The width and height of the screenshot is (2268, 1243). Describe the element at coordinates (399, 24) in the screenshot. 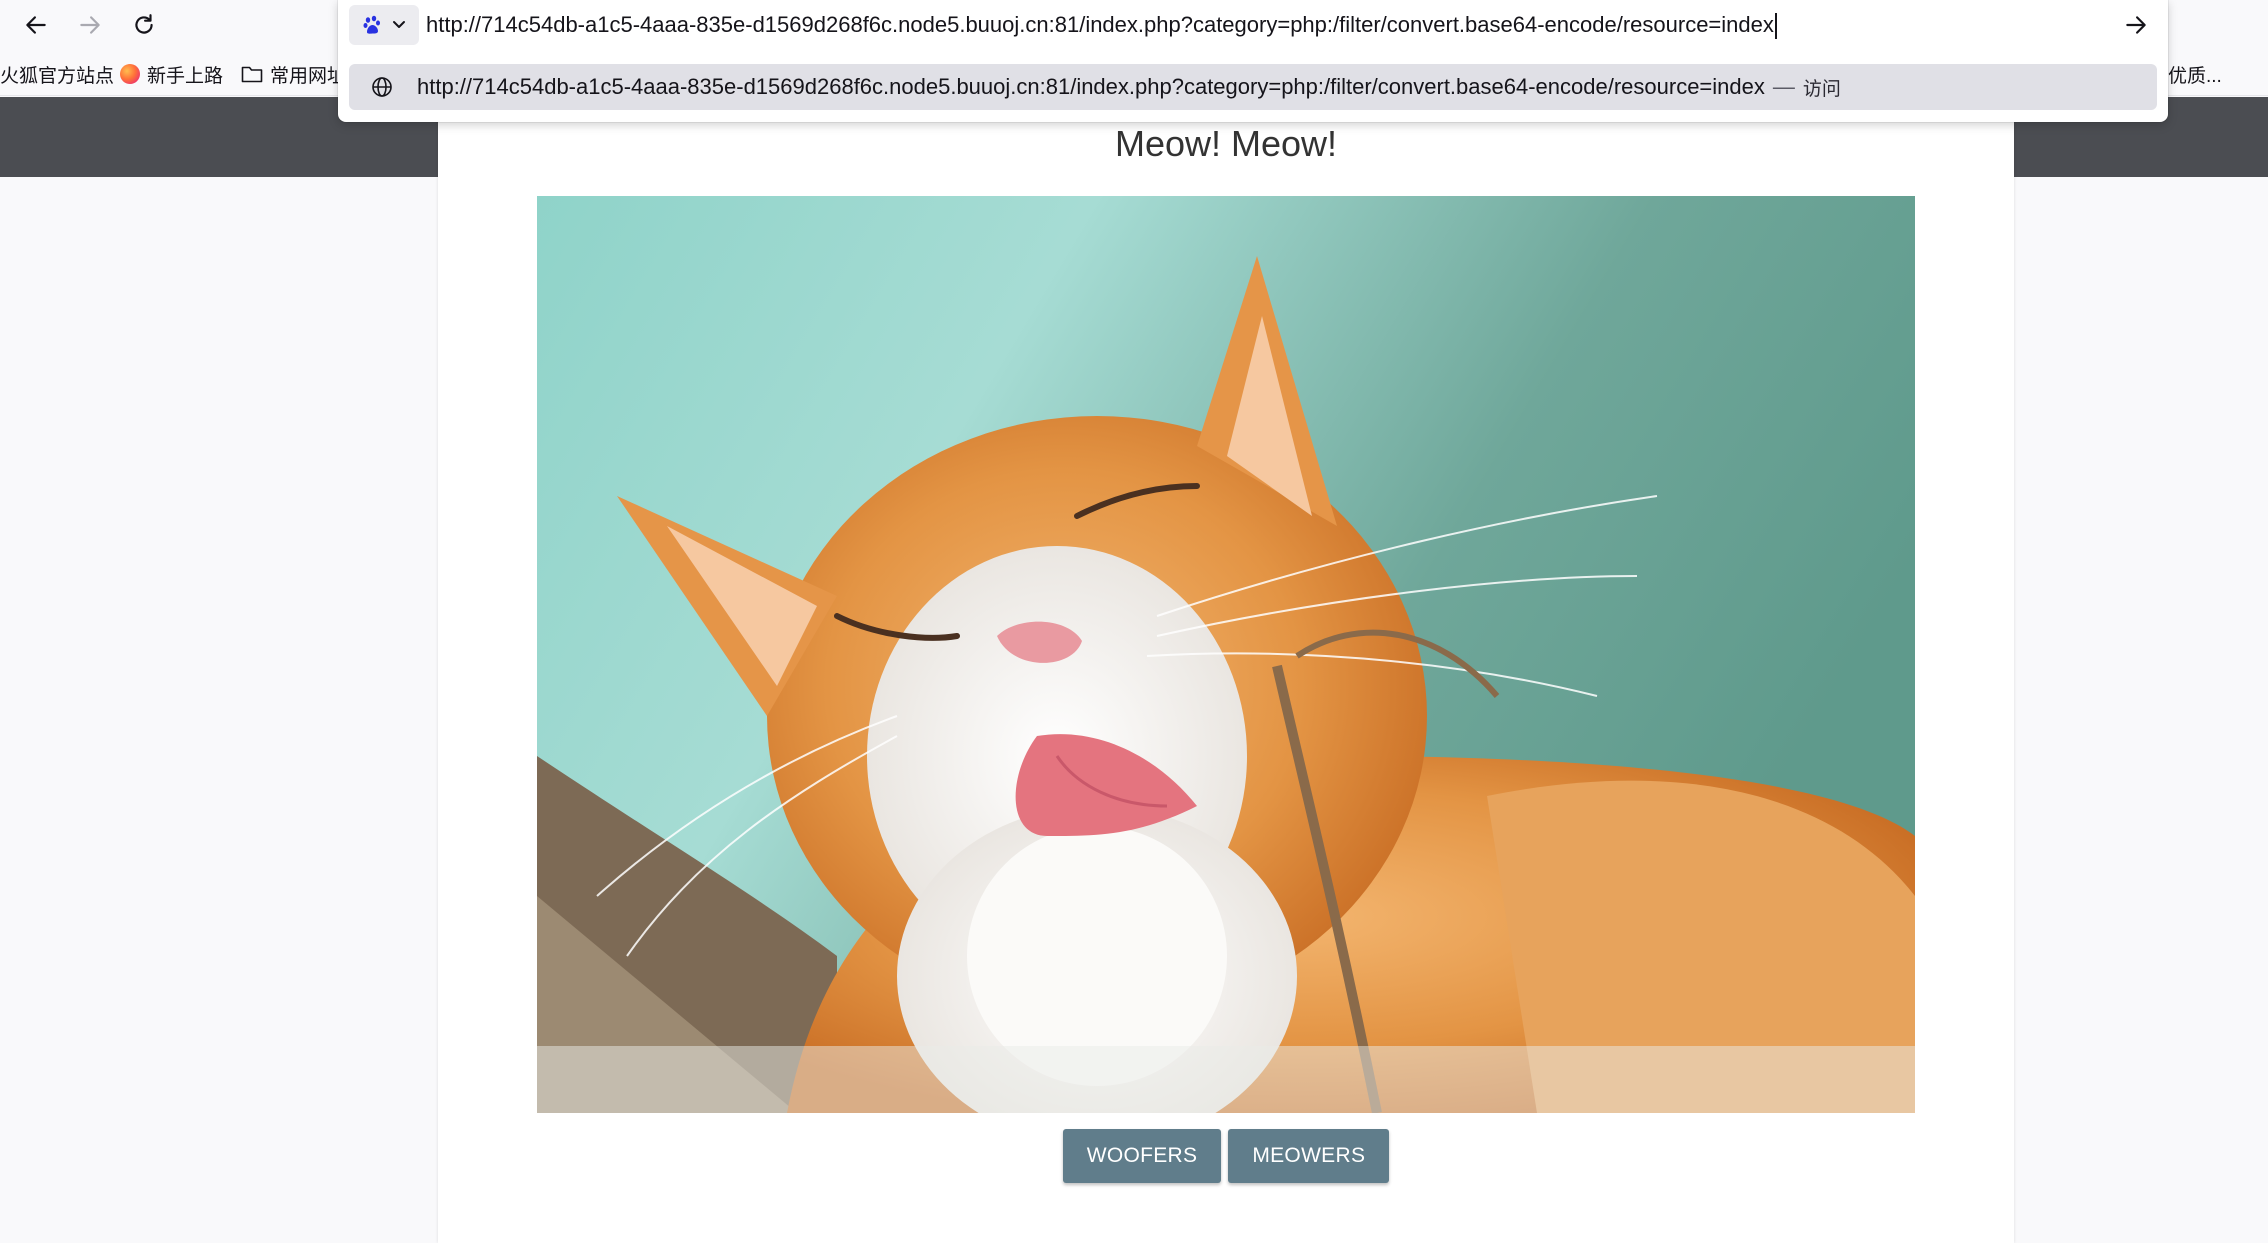

I see `chevron-down-icon` at that location.